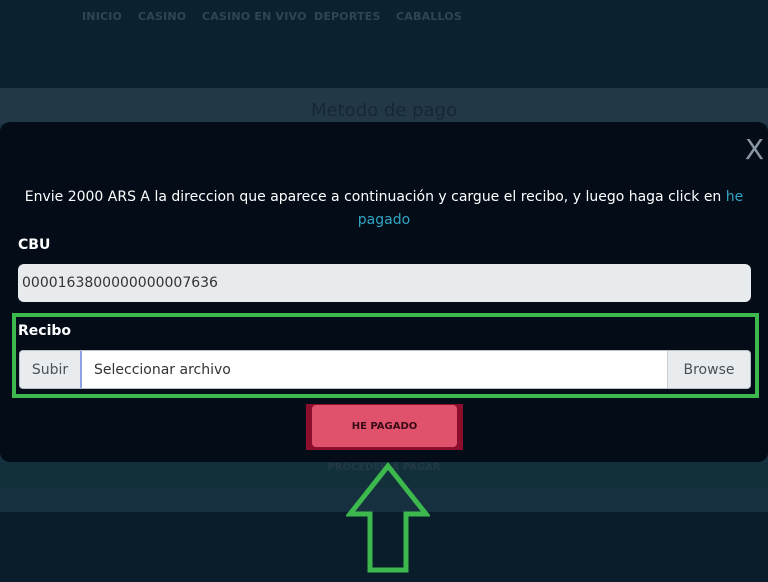  Describe the element at coordinates (51, 369) in the screenshot. I see `file-prefix-label: Subir` at that location.